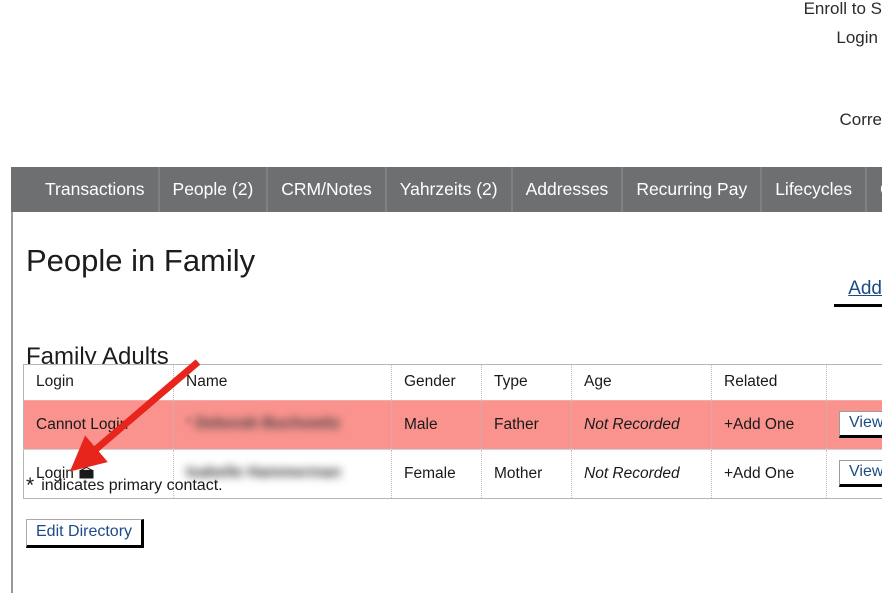 Image resolution: width=882 pixels, height=593 pixels. What do you see at coordinates (854, 382) in the screenshot?
I see `column-header-actions` at bounding box center [854, 382].